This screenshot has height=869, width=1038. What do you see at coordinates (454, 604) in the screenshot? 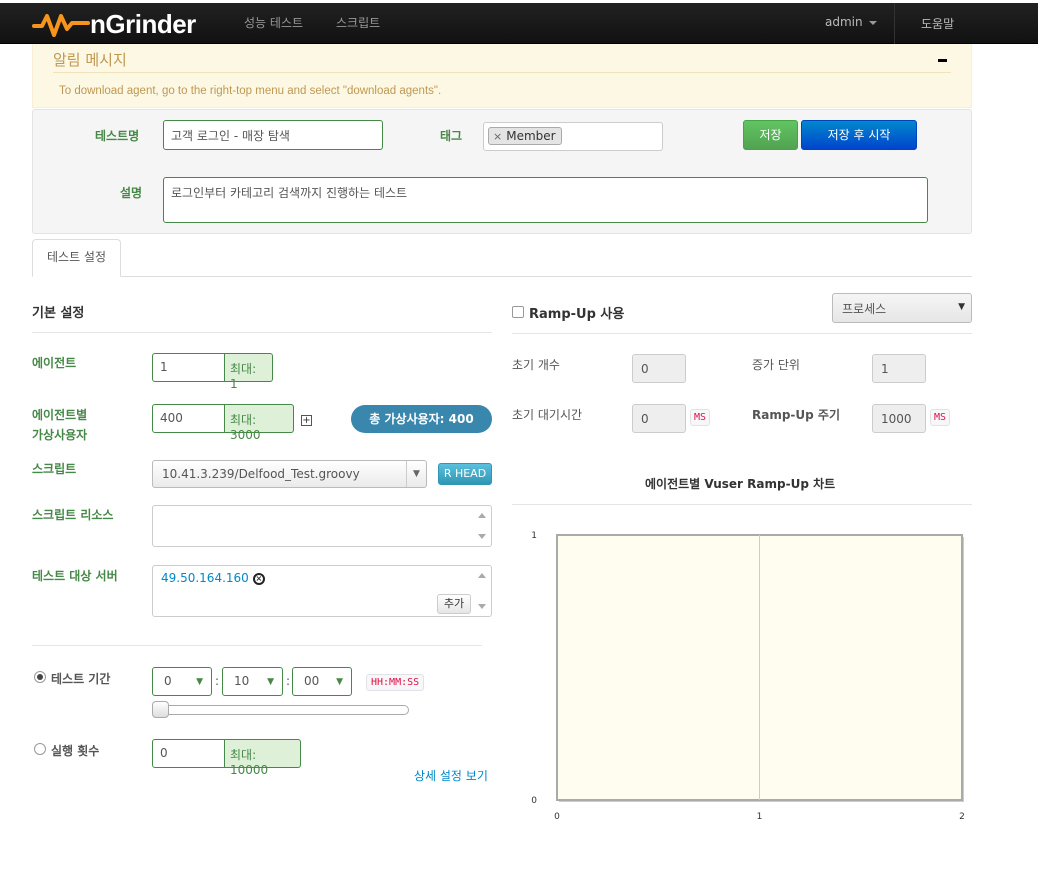
I see `add-host-button: 추가` at bounding box center [454, 604].